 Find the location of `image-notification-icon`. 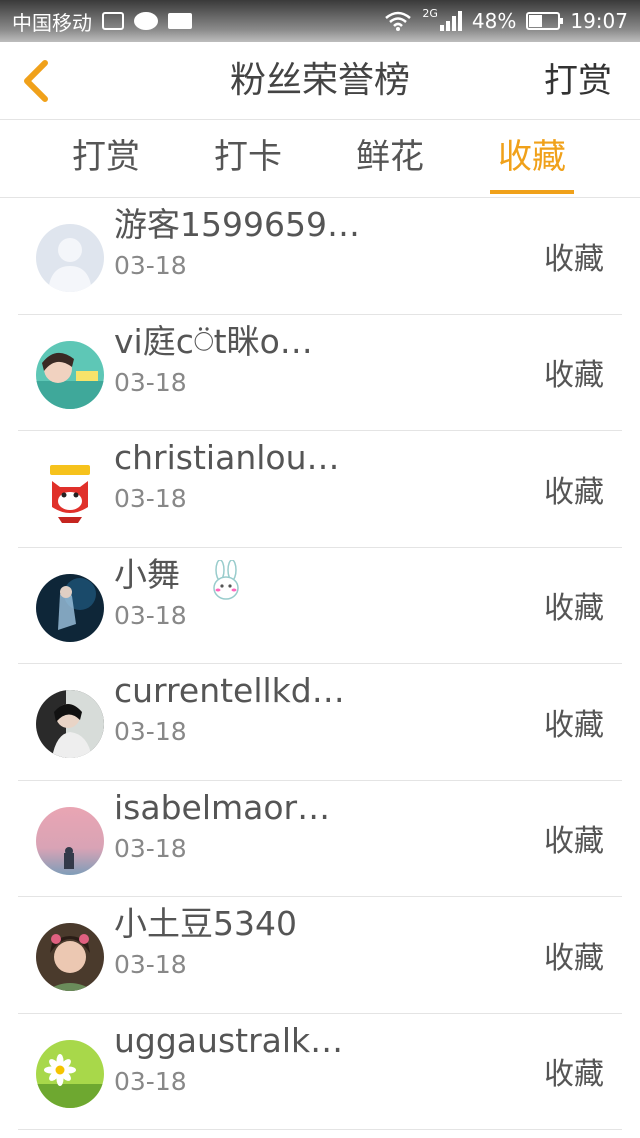

image-notification-icon is located at coordinates (113, 21).